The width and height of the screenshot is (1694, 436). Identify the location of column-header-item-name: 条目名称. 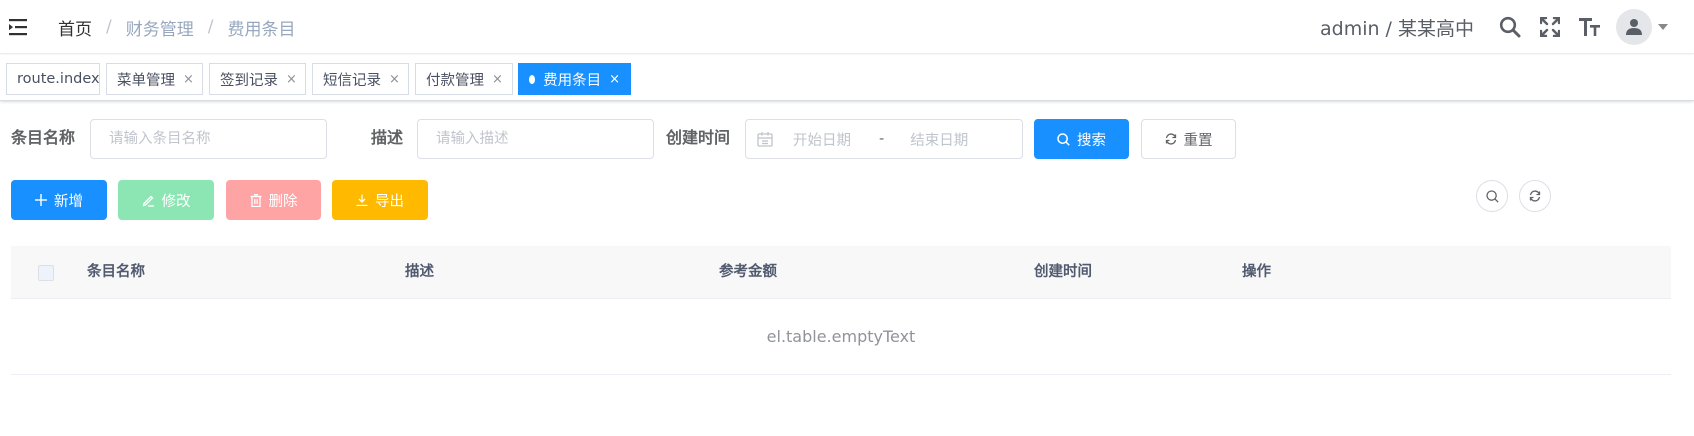
(116, 272).